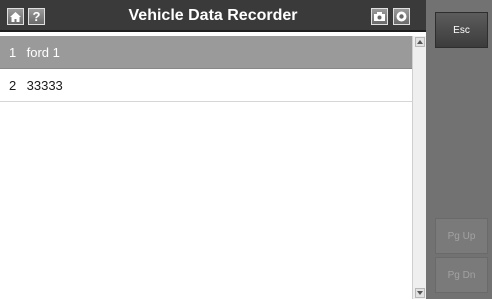  I want to click on list-item-label: 33333, so click(44, 85).